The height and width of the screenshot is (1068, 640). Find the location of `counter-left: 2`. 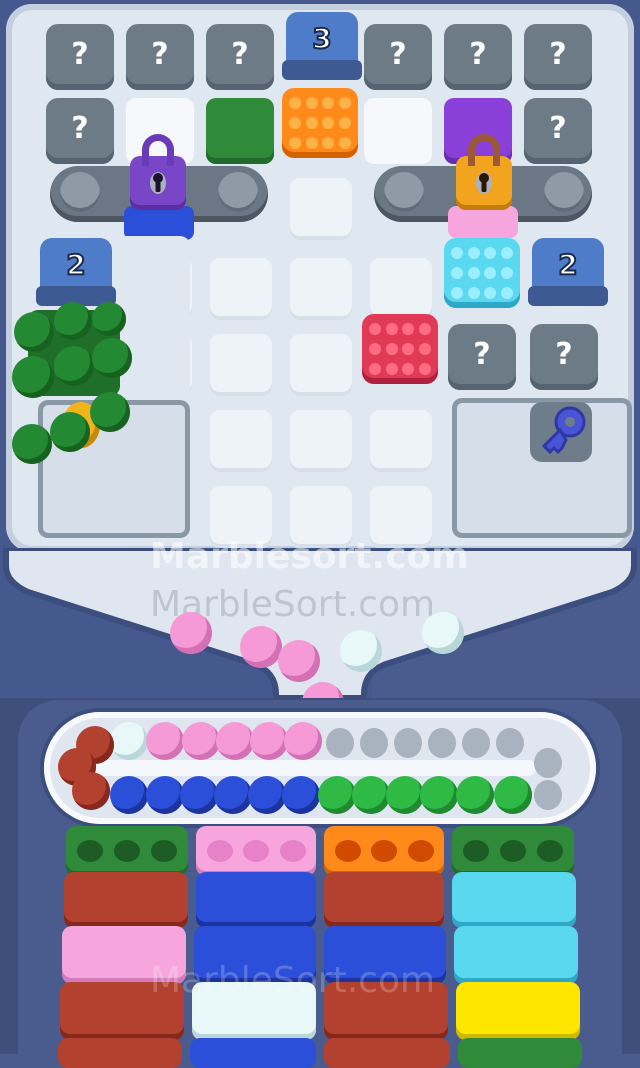

counter-left: 2 is located at coordinates (76, 264).